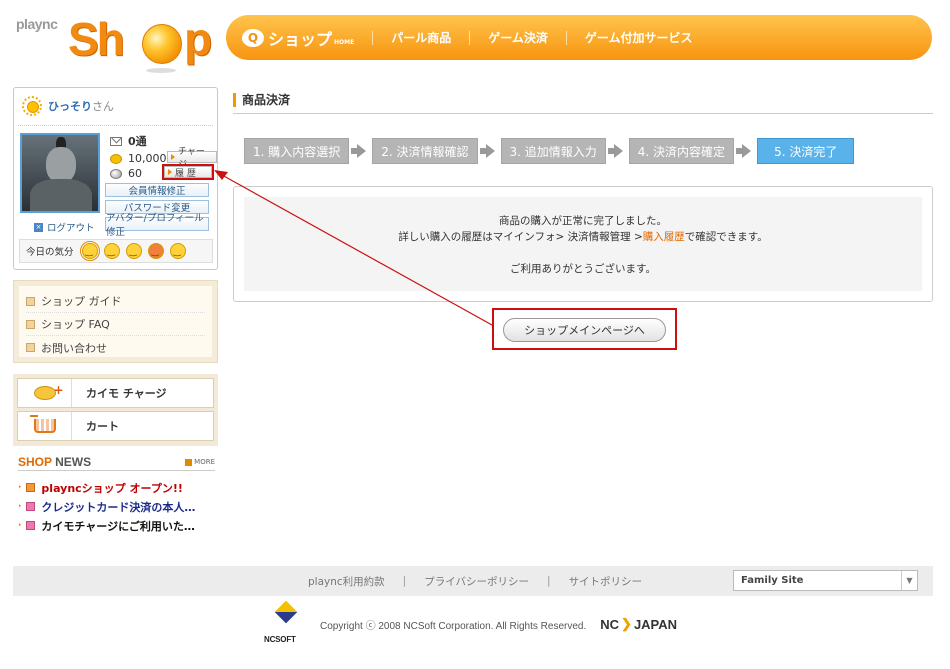 Image resolution: width=950 pixels, height=669 pixels. What do you see at coordinates (111, 251) in the screenshot?
I see `grin-face-icon` at bounding box center [111, 251].